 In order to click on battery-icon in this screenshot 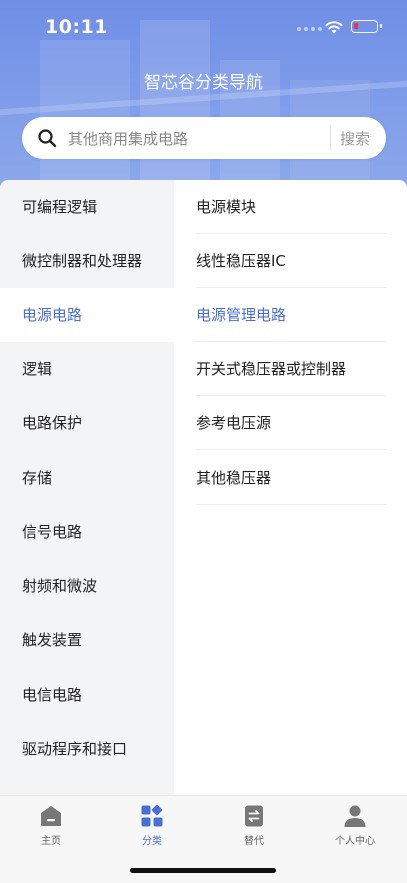, I will do `click(366, 26)`.